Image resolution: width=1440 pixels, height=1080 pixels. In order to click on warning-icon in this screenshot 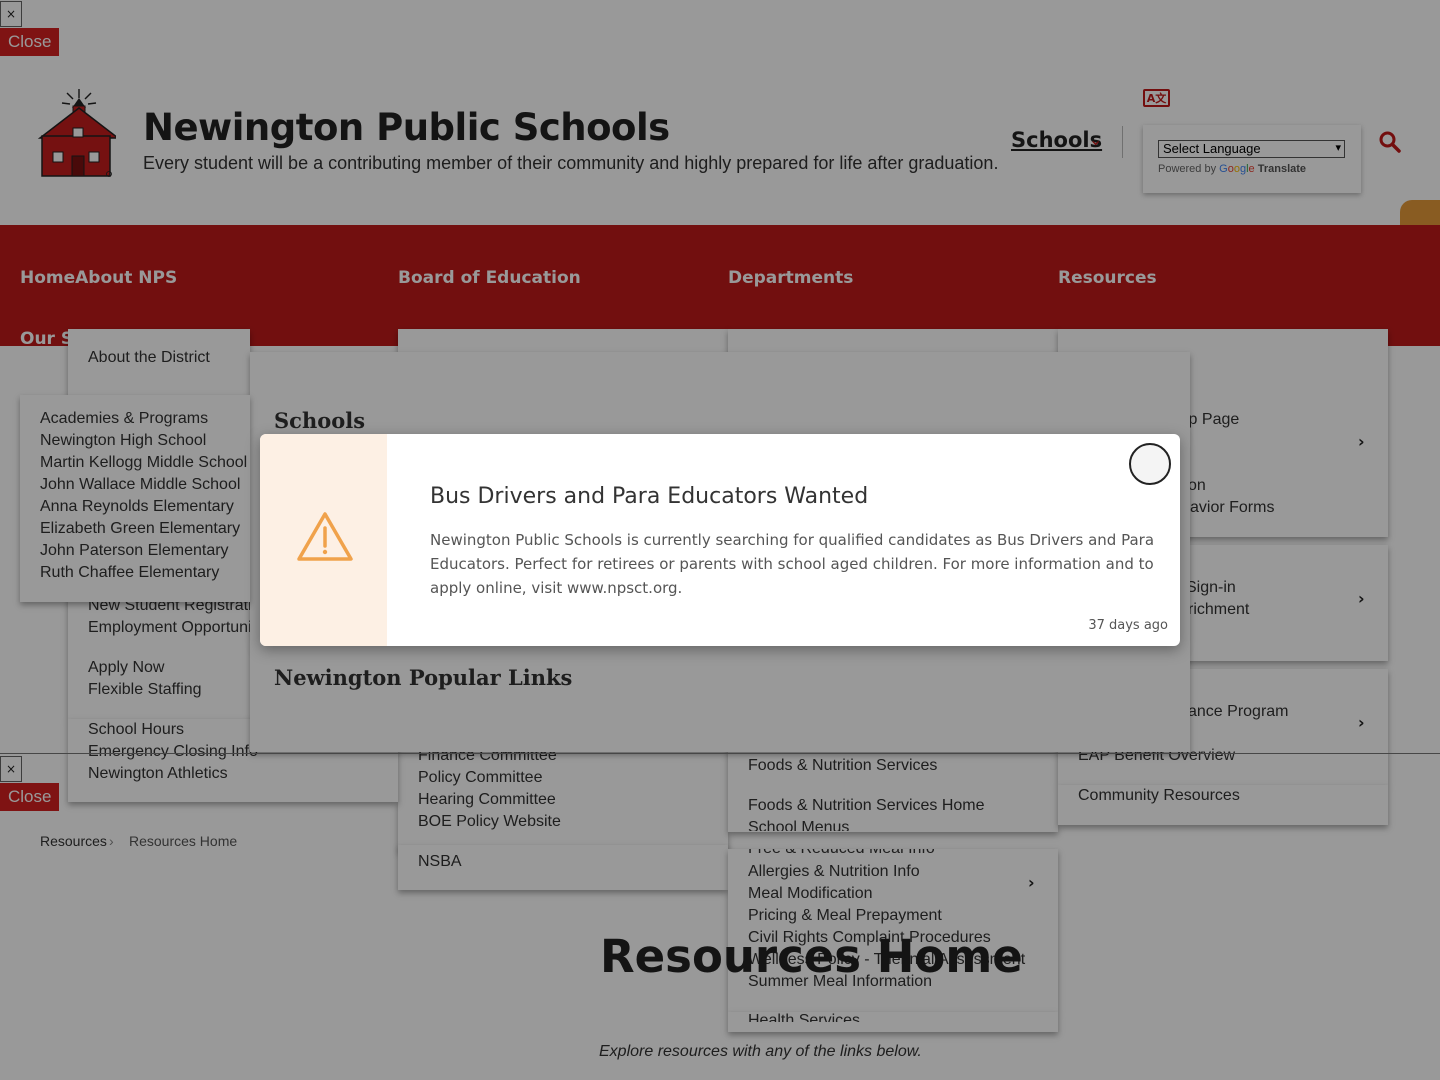, I will do `click(325, 539)`.